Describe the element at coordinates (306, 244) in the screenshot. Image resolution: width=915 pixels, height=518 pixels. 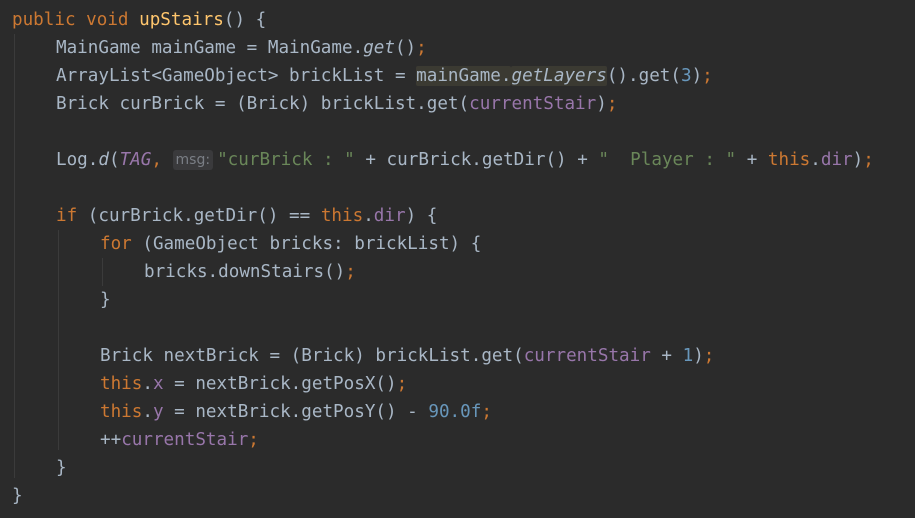
I see `code-token: (GameObject bricks: brickList) {` at that location.